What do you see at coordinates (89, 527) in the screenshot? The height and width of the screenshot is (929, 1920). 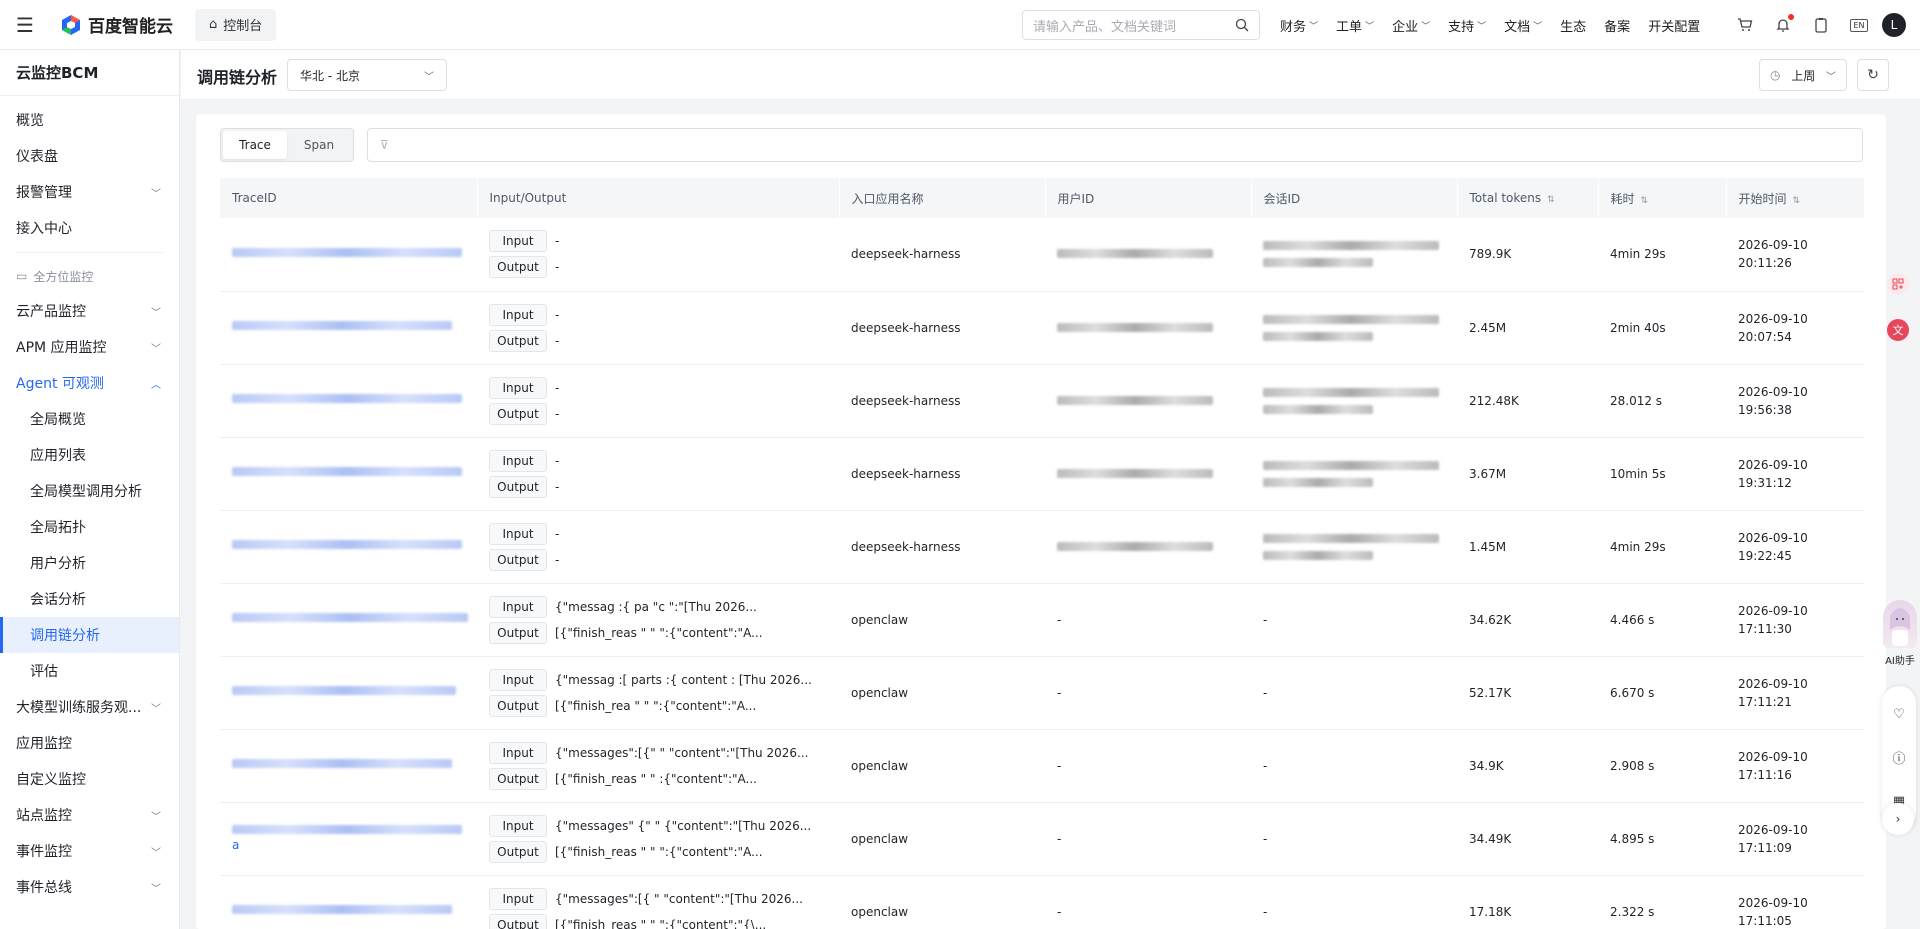 I see `sidebar-item-topology: 全局拓扑` at bounding box center [89, 527].